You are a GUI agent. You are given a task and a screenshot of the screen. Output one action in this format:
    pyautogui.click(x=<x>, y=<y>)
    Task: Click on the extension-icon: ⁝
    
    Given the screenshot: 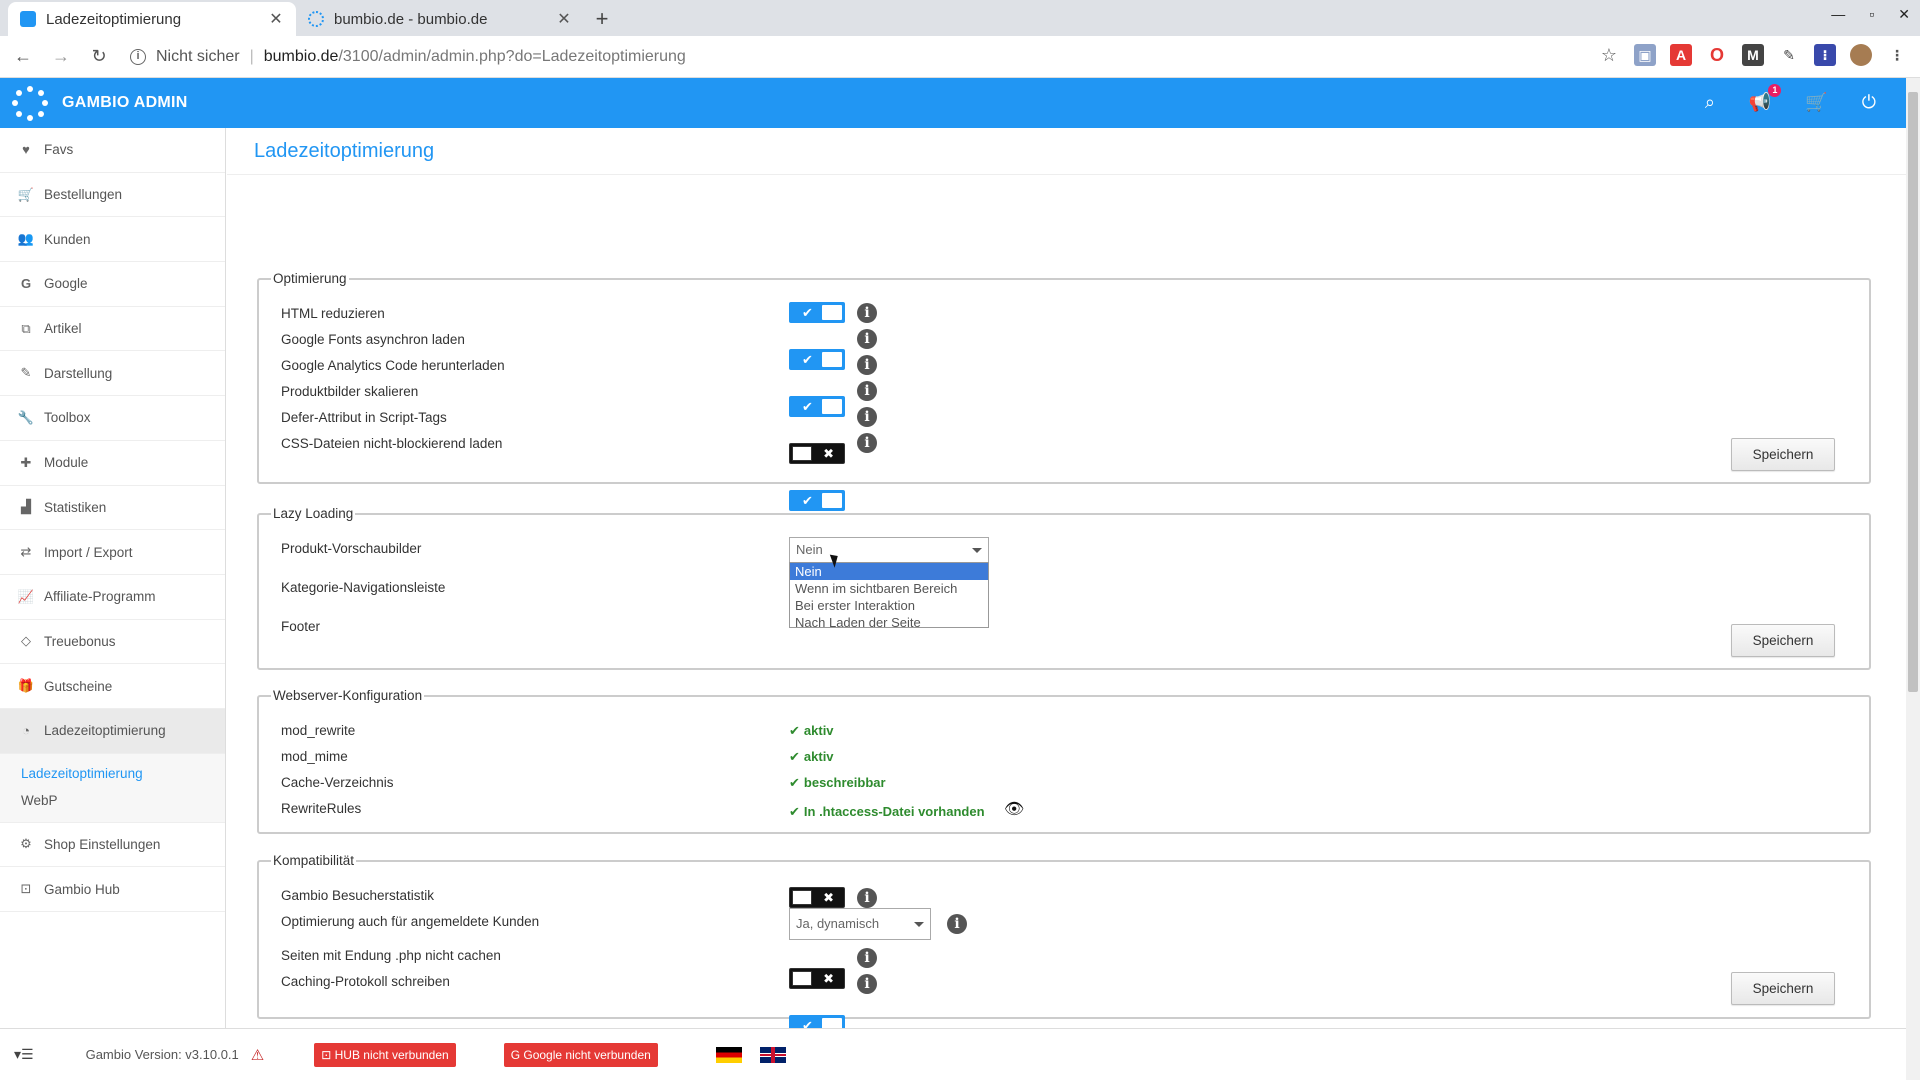 What is the action you would take?
    pyautogui.click(x=1825, y=55)
    